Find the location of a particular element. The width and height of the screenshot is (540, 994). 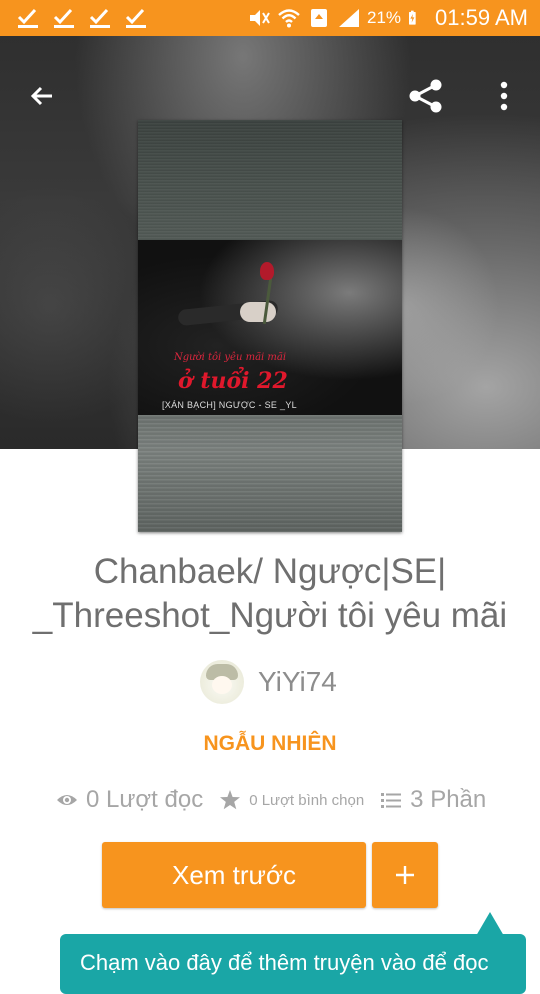

parts-stat: 3 Phần is located at coordinates (433, 800).